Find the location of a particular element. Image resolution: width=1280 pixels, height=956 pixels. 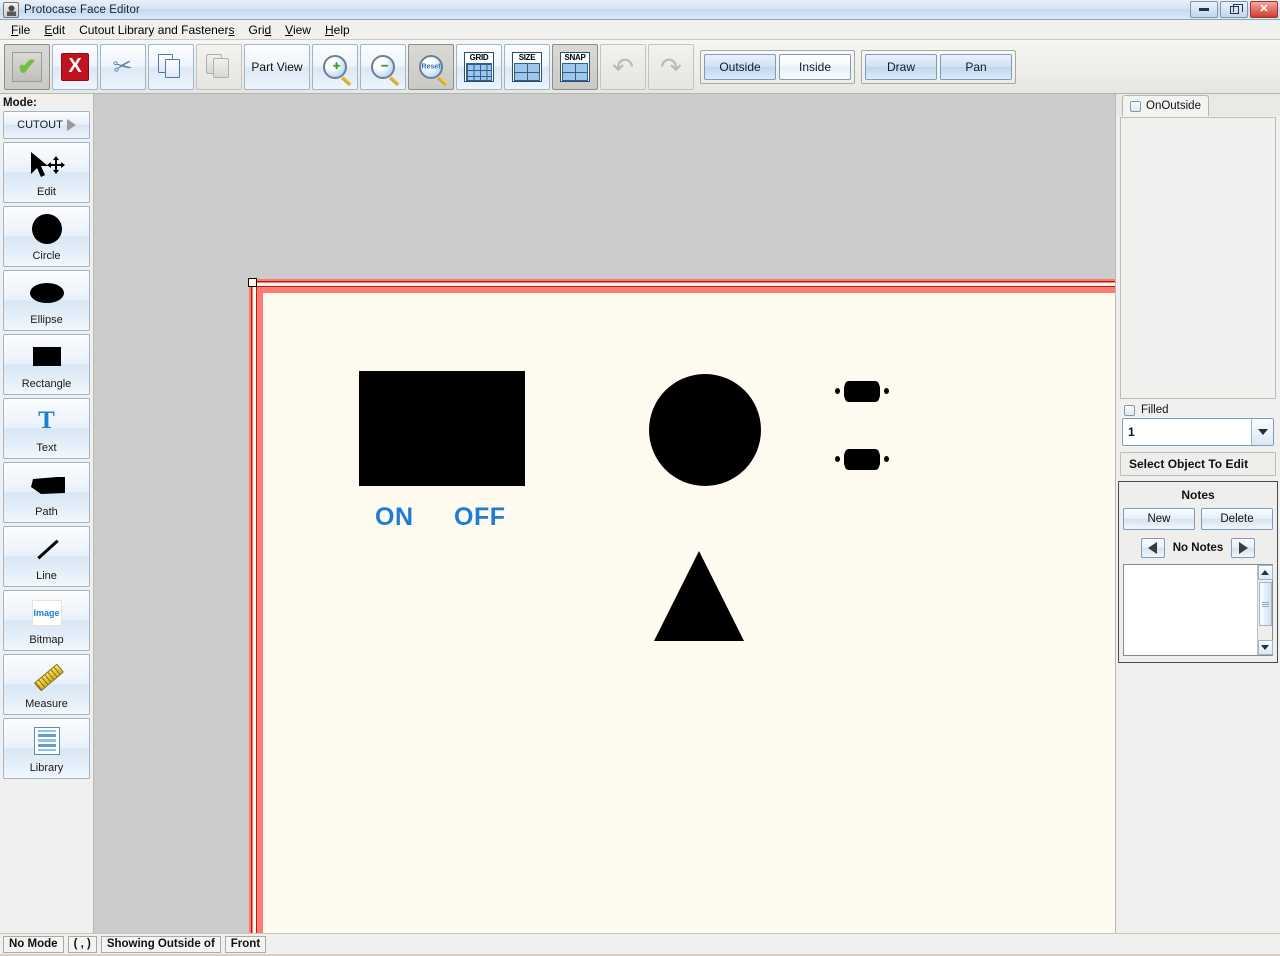

tool-path: Path is located at coordinates (46, 492).